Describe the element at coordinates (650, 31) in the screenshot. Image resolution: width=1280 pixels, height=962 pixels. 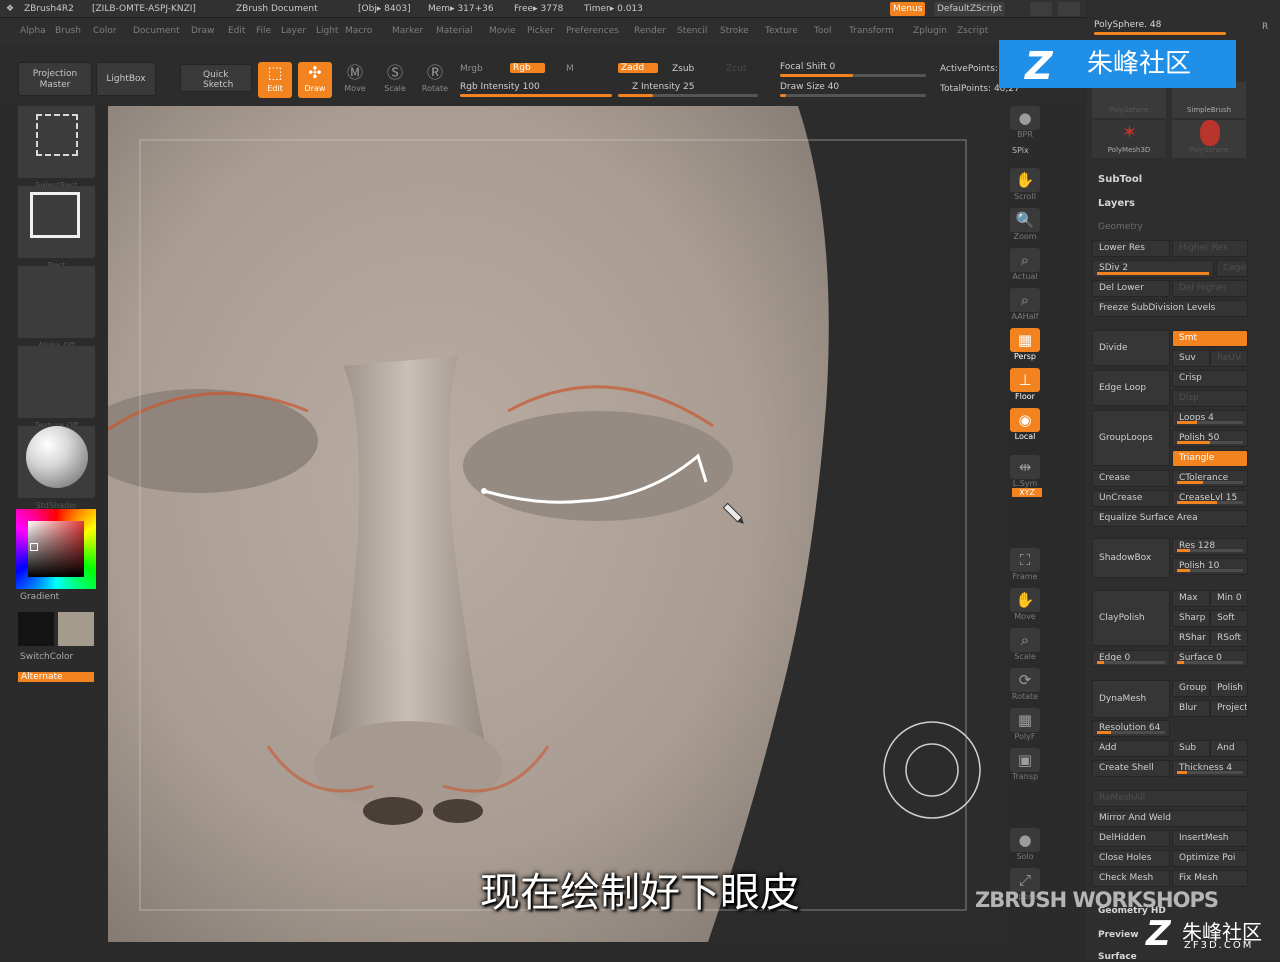
I see `menu-render: Render` at that location.